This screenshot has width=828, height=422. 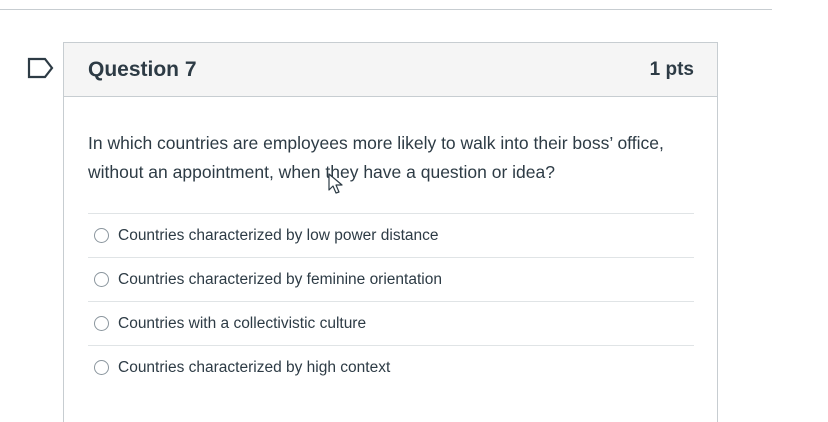 I want to click on answer-label: Countries characterized by high context, so click(x=254, y=368).